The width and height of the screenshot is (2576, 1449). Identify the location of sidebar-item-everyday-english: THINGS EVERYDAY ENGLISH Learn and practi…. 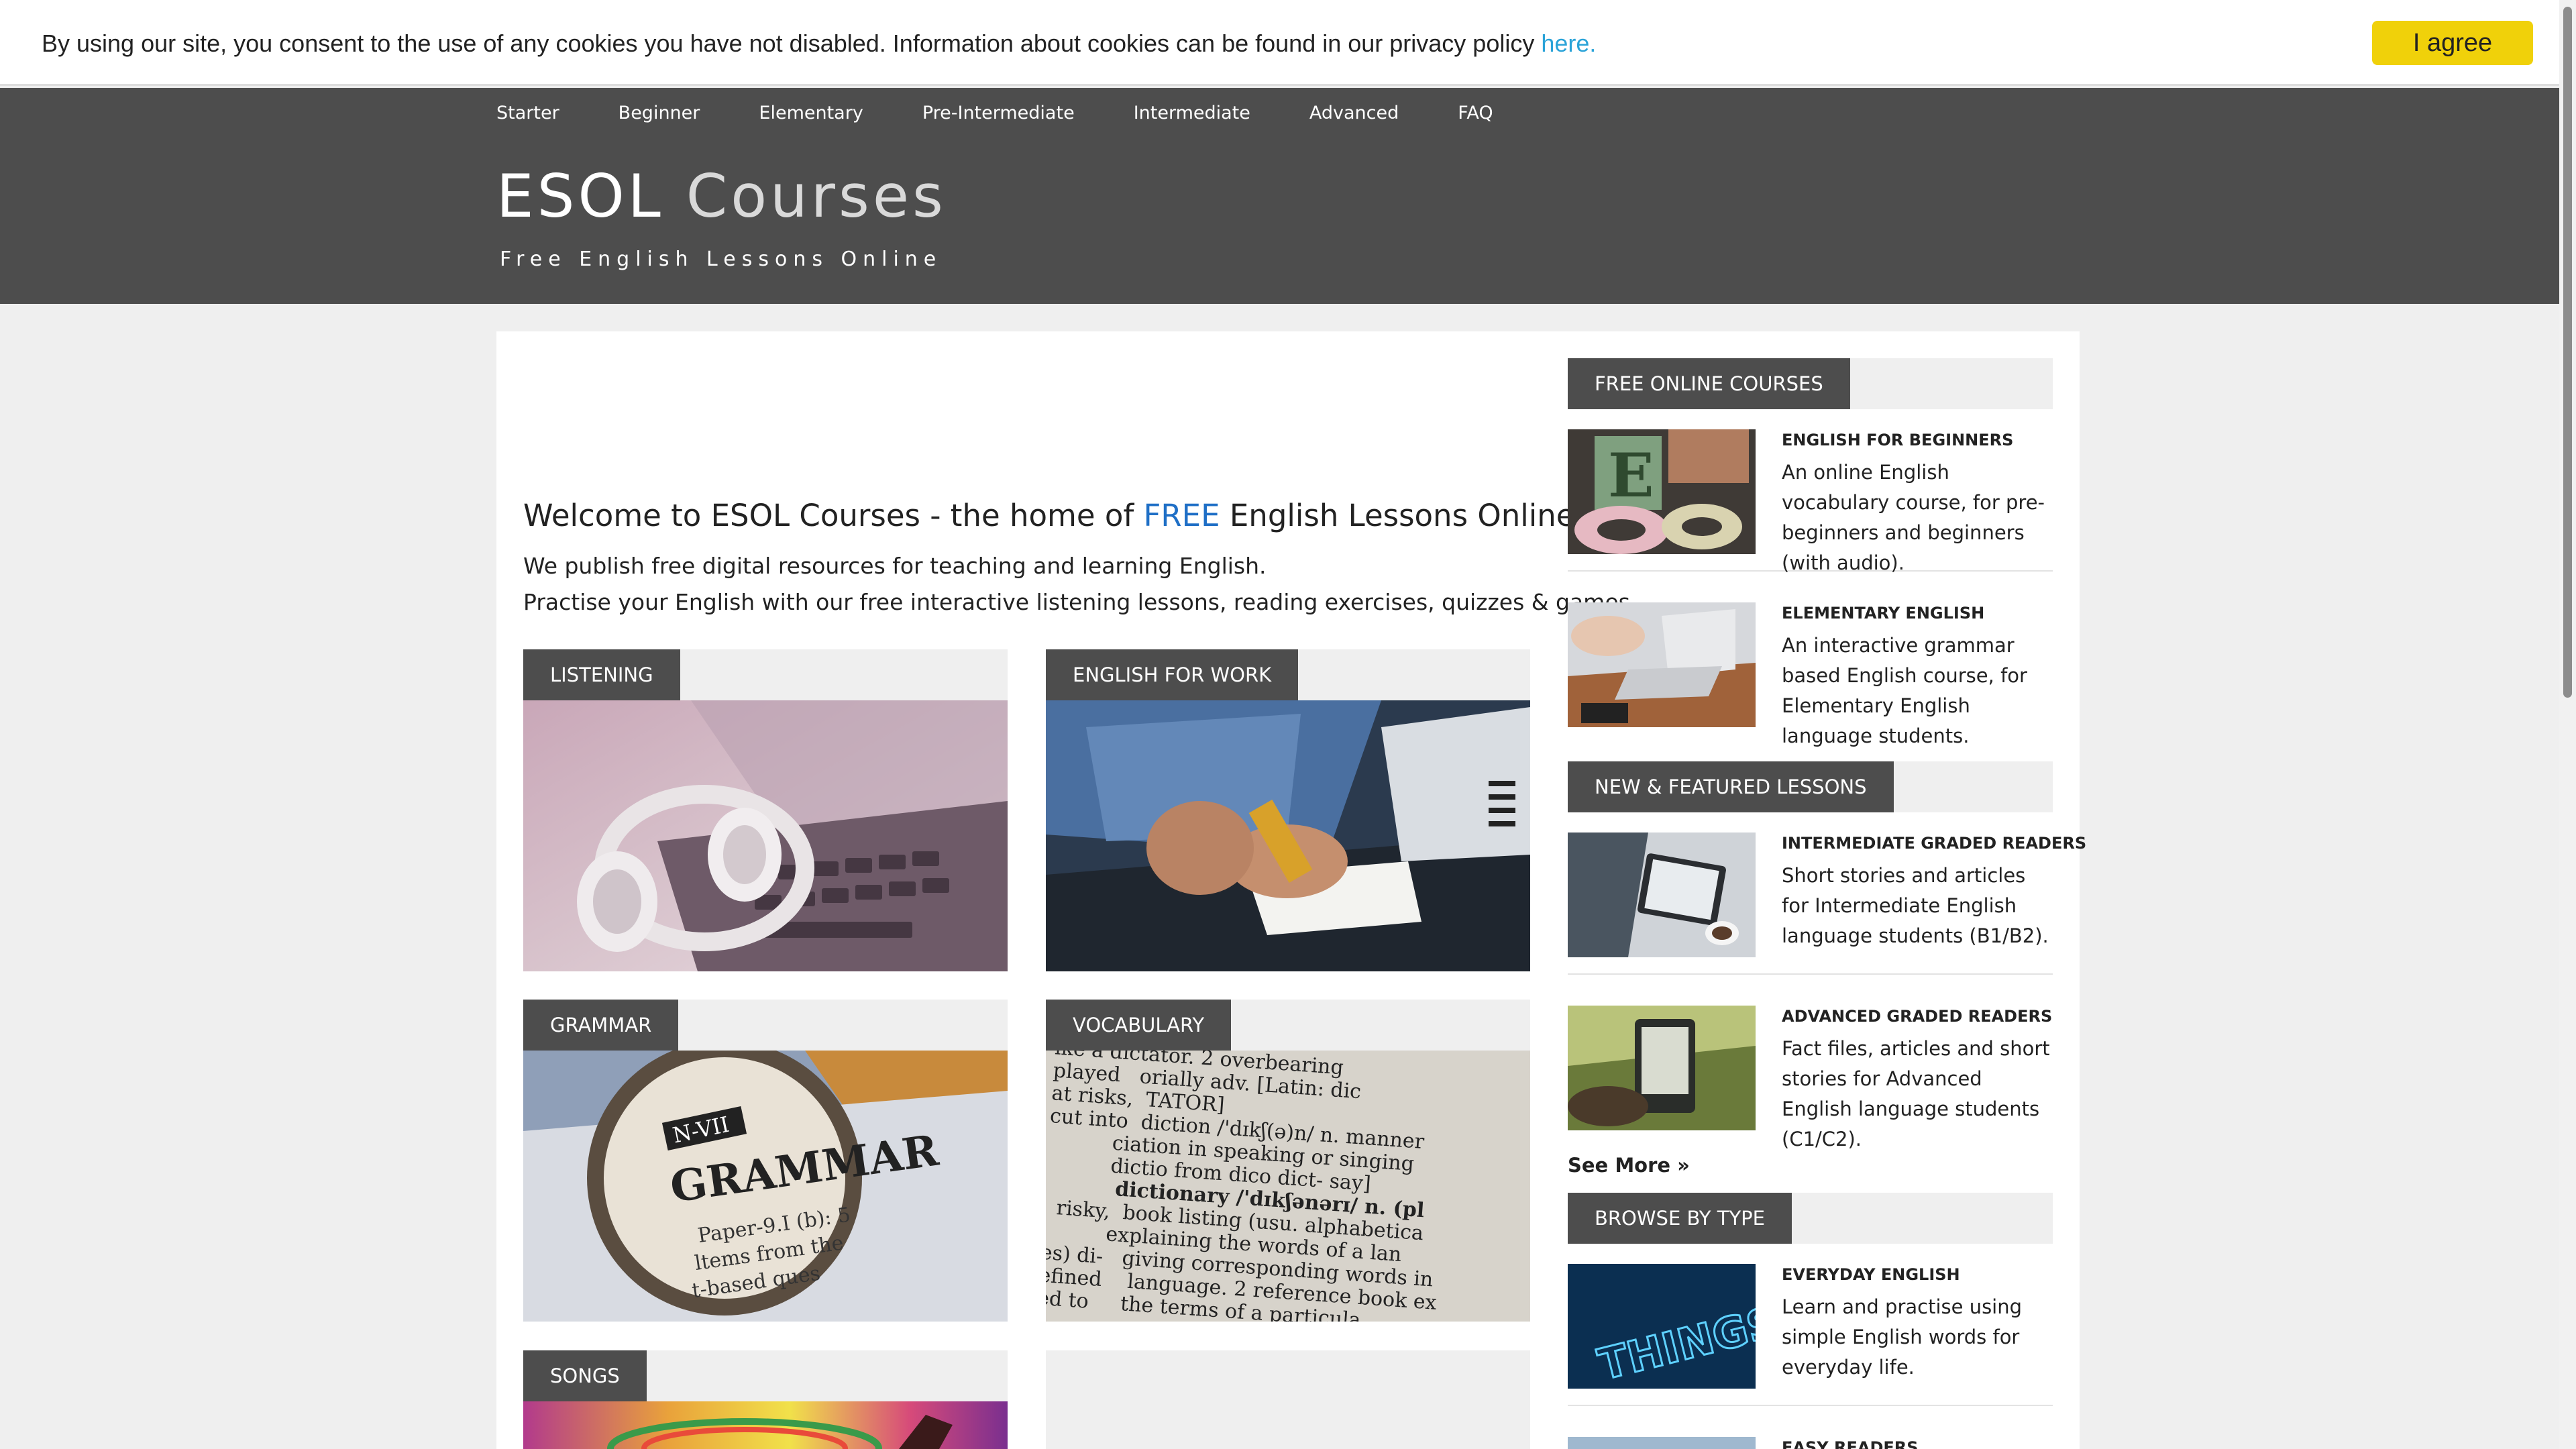
(1810, 1335).